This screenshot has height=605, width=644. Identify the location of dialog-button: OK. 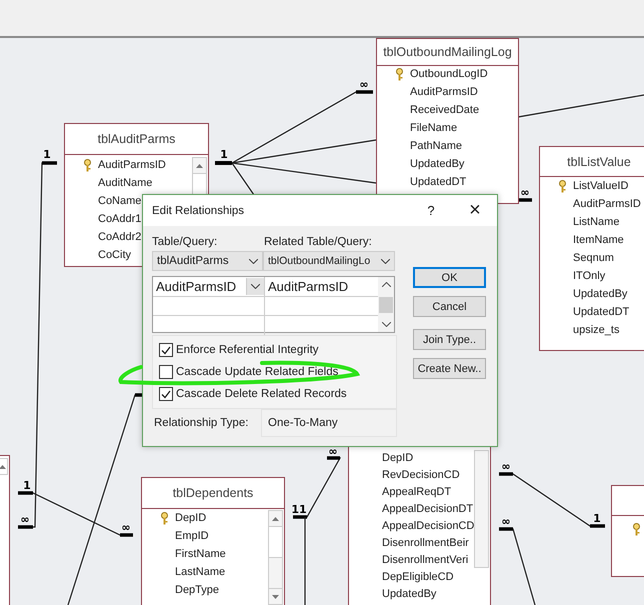
(449, 277).